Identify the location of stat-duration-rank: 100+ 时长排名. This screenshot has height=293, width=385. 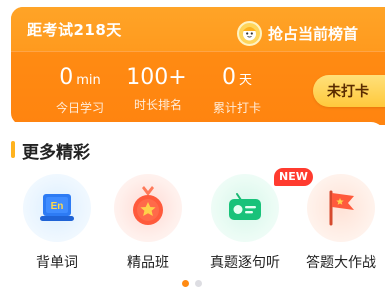
(158, 89).